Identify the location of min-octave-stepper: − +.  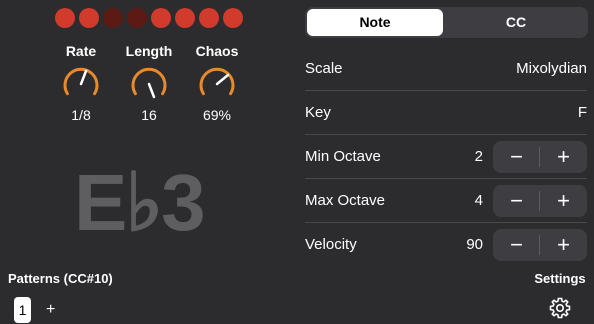
(540, 157).